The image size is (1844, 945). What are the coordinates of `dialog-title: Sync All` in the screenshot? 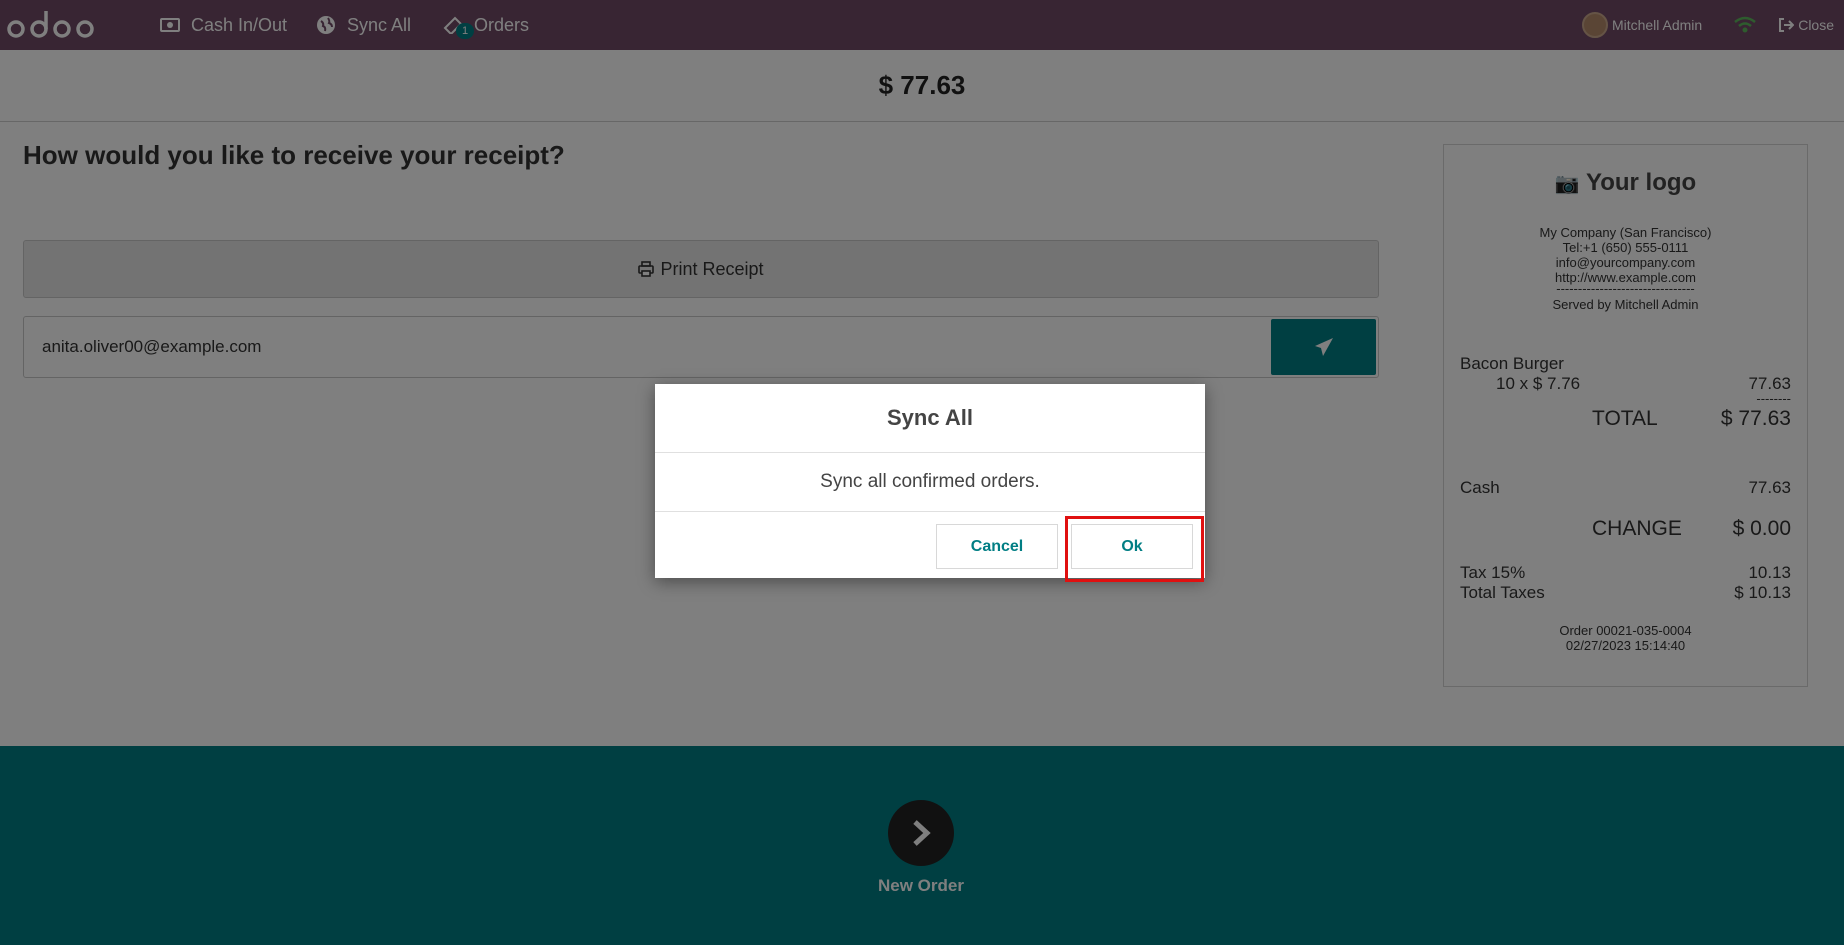 It's located at (930, 418).